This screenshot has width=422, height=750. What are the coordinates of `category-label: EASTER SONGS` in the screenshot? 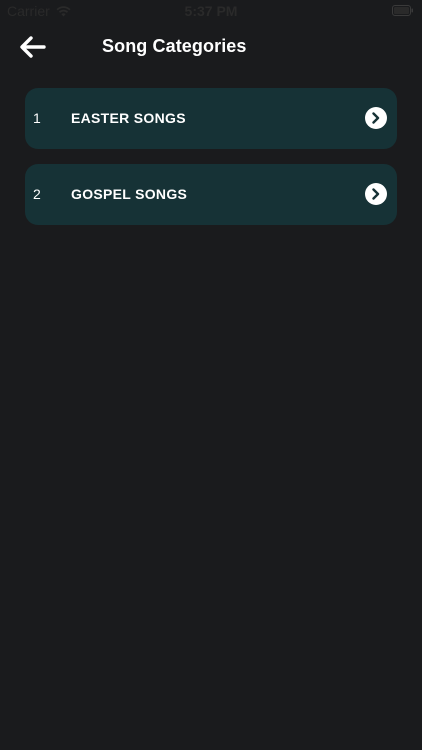 It's located at (128, 118).